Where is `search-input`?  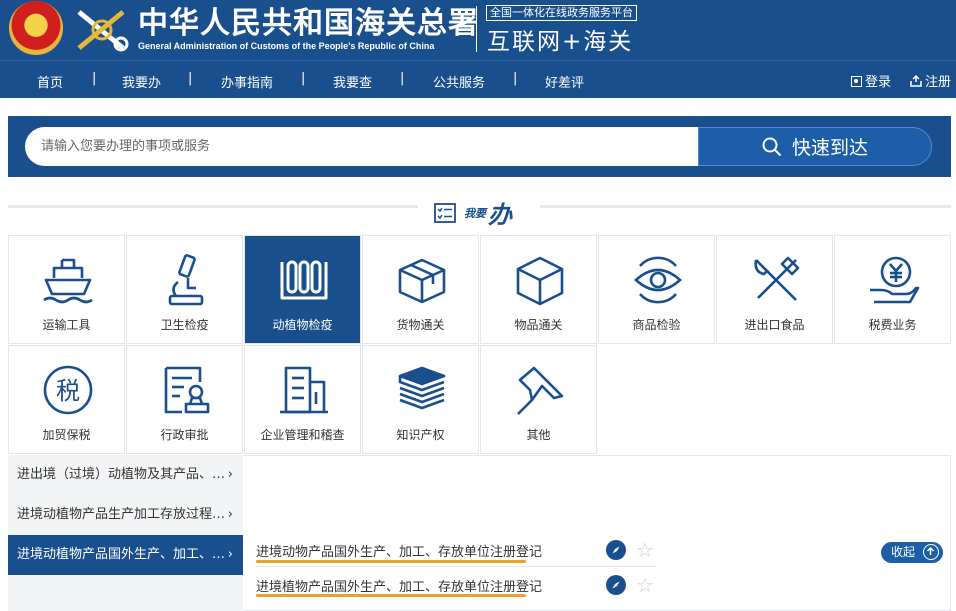 search-input is located at coordinates (366, 146).